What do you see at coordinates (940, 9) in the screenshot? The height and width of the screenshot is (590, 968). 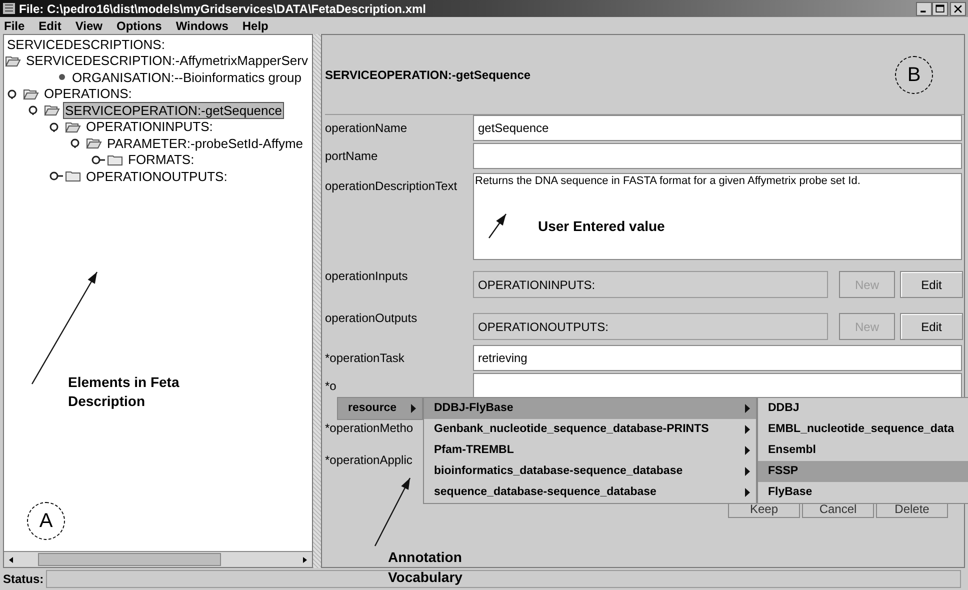 I see `maximize-icon` at bounding box center [940, 9].